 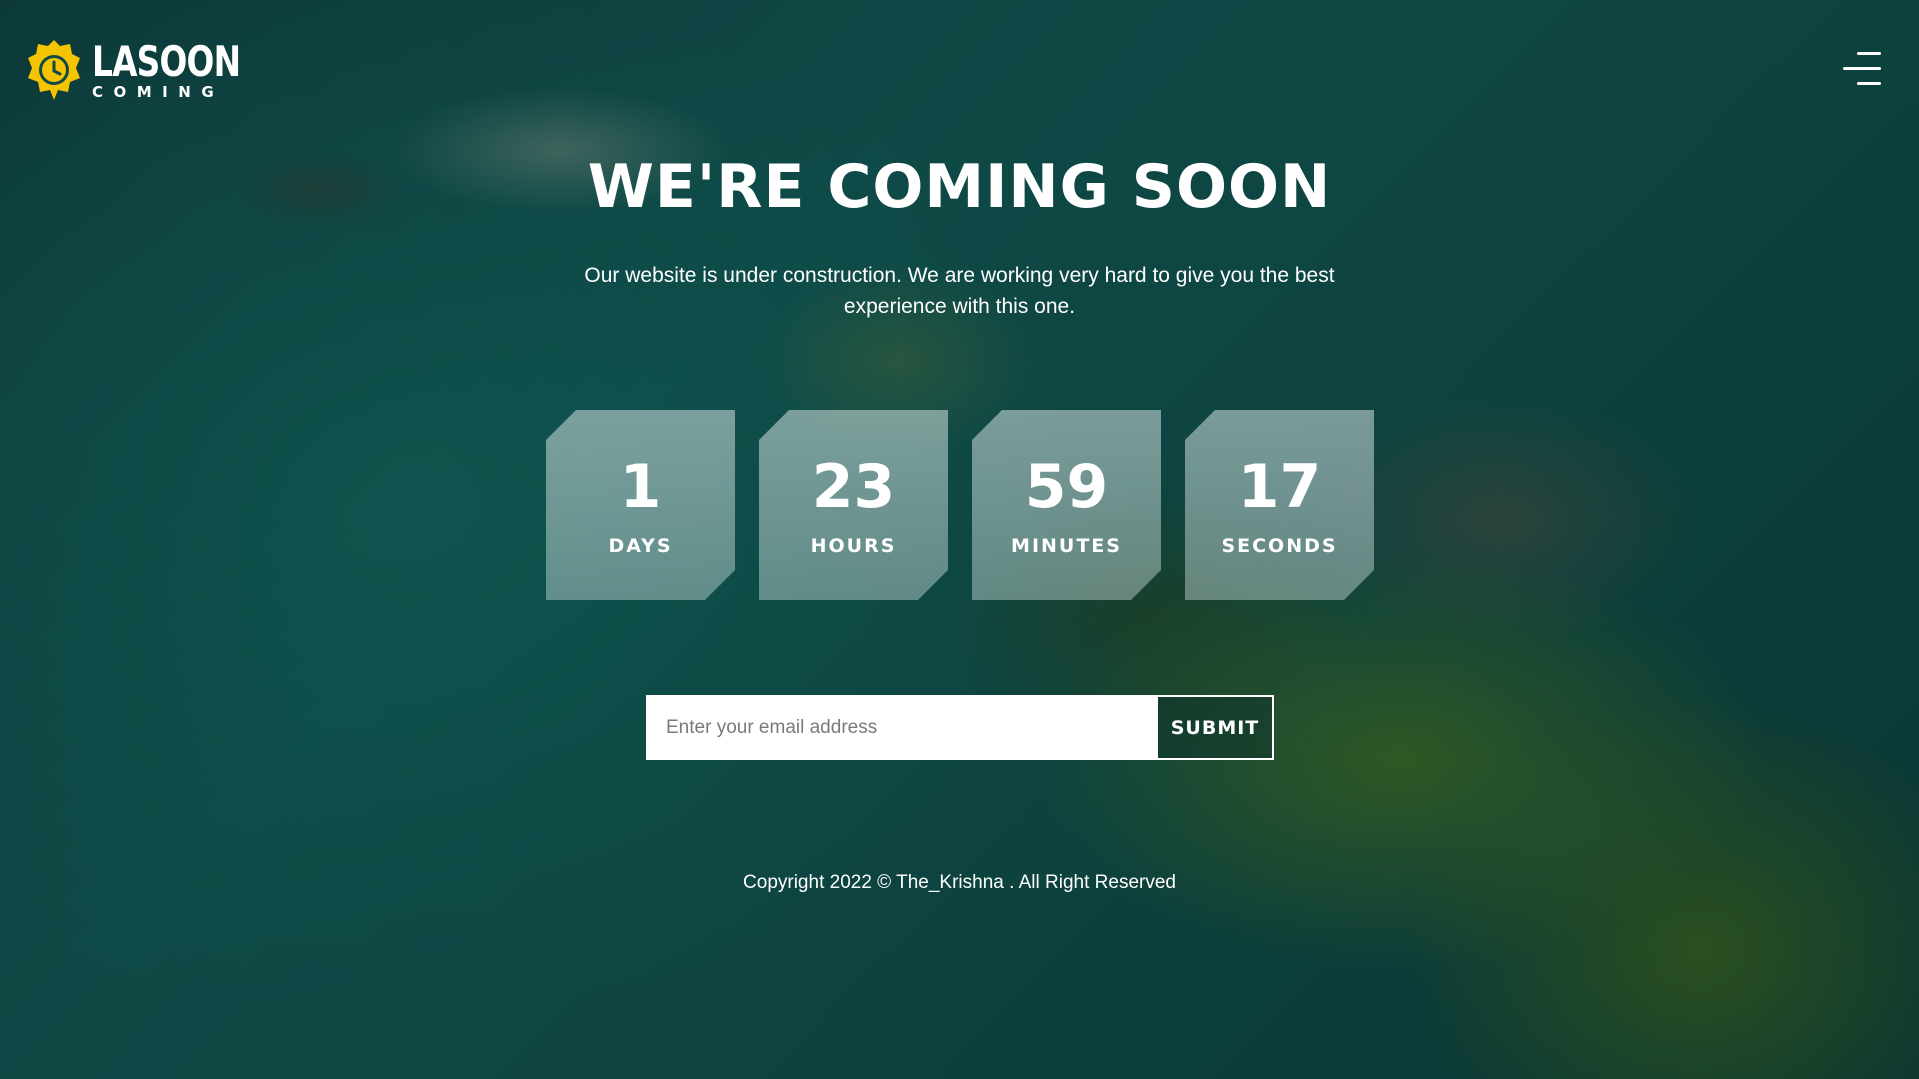 I want to click on countdown-days-label: DAYS, so click(x=640, y=546).